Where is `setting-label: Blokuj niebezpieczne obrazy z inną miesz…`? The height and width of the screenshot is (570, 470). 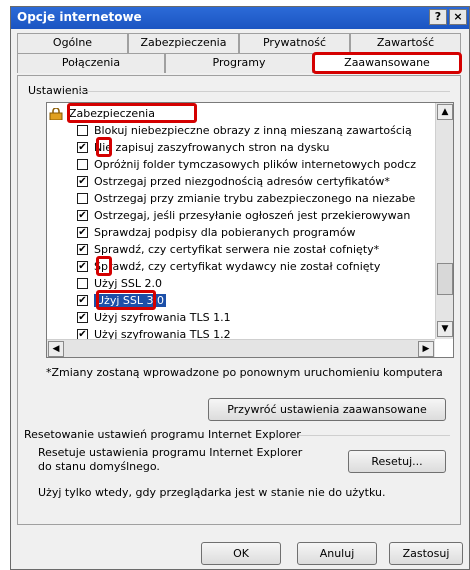
setting-label: Blokuj niebezpieczne obrazy z inną miesz… is located at coordinates (253, 130).